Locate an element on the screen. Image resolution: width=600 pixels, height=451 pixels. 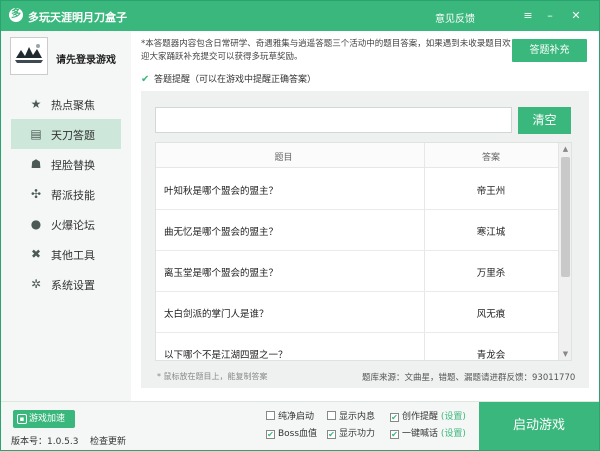
gamepad-icon: ▪ is located at coordinates (22, 419).